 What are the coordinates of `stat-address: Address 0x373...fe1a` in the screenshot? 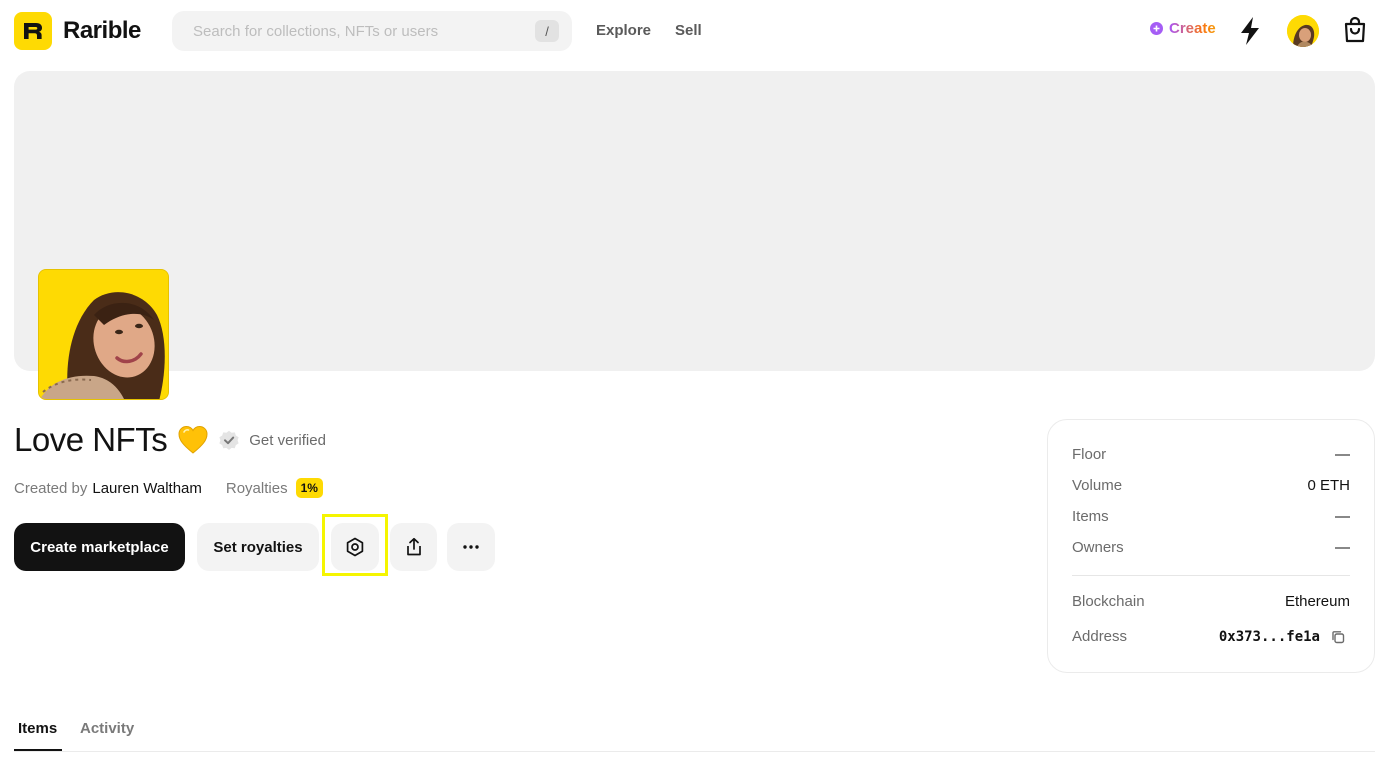 It's located at (1209, 636).